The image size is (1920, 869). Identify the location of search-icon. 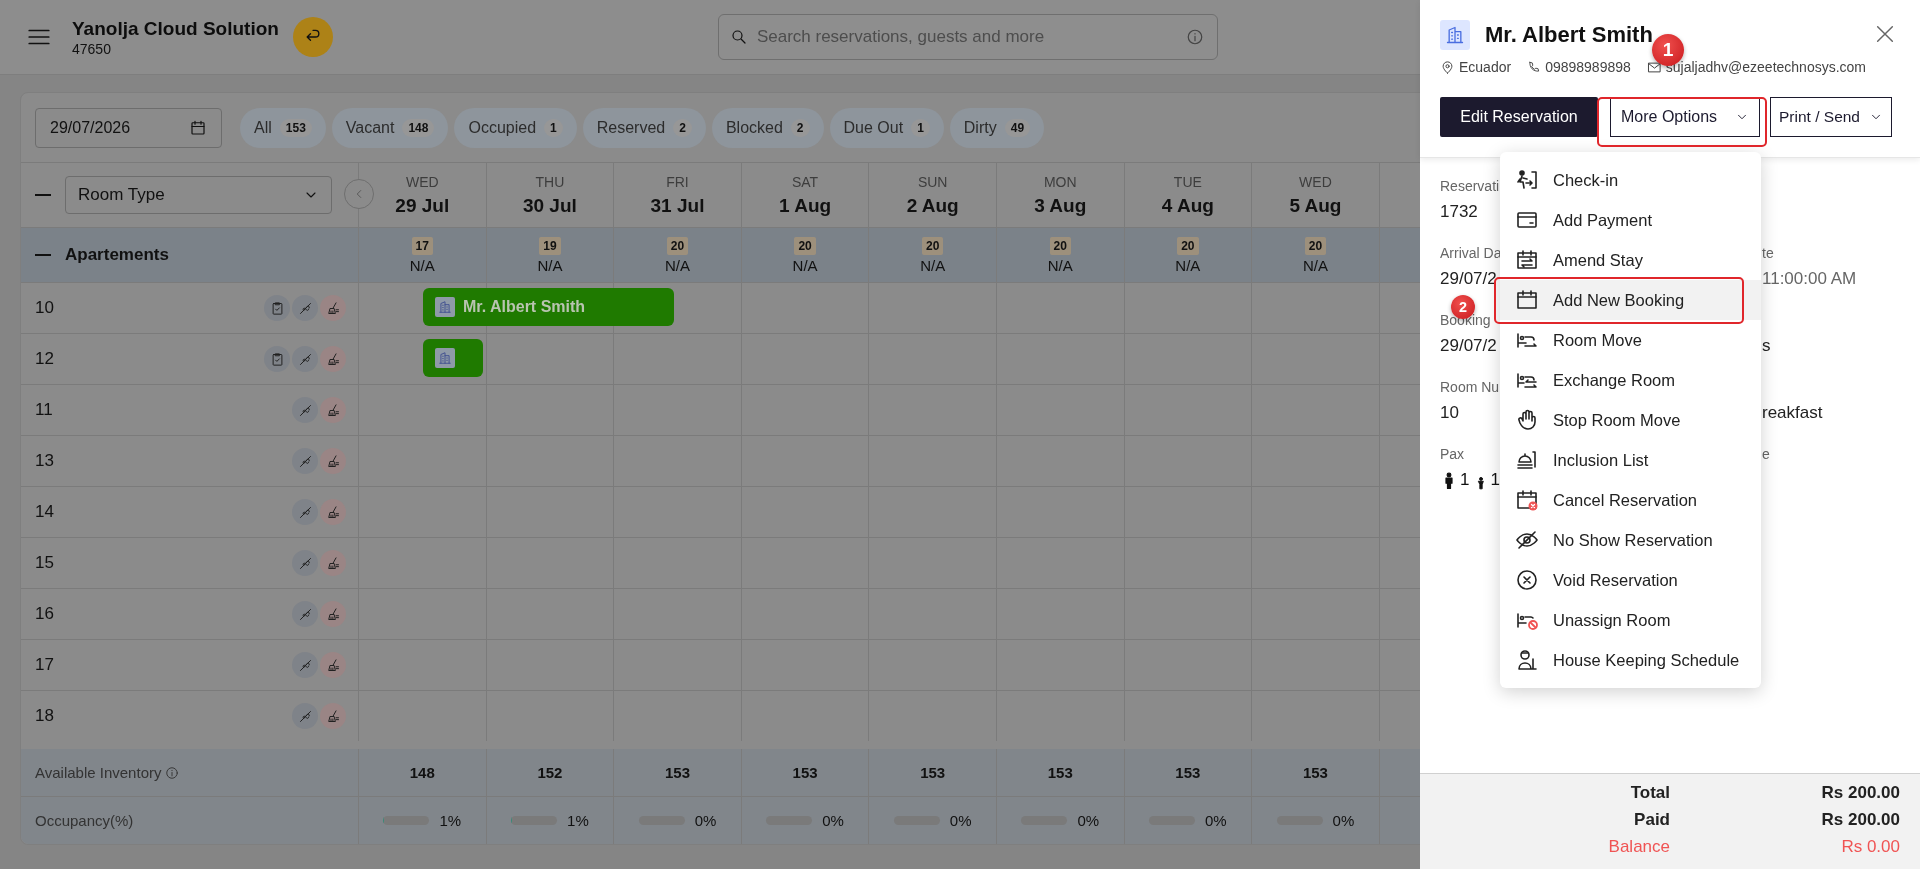
(738, 37).